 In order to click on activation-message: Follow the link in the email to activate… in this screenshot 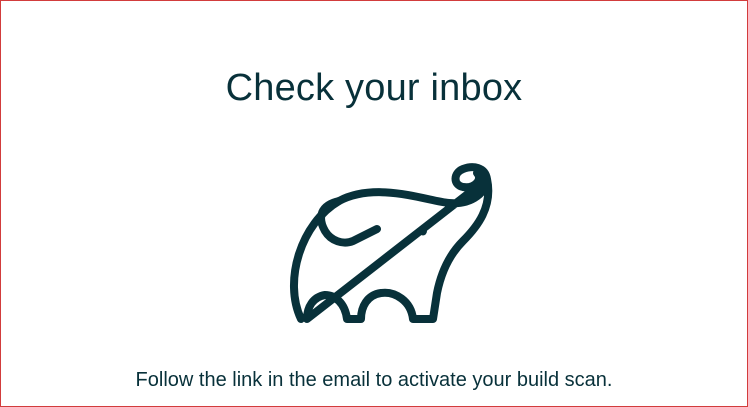, I will do `click(374, 380)`.